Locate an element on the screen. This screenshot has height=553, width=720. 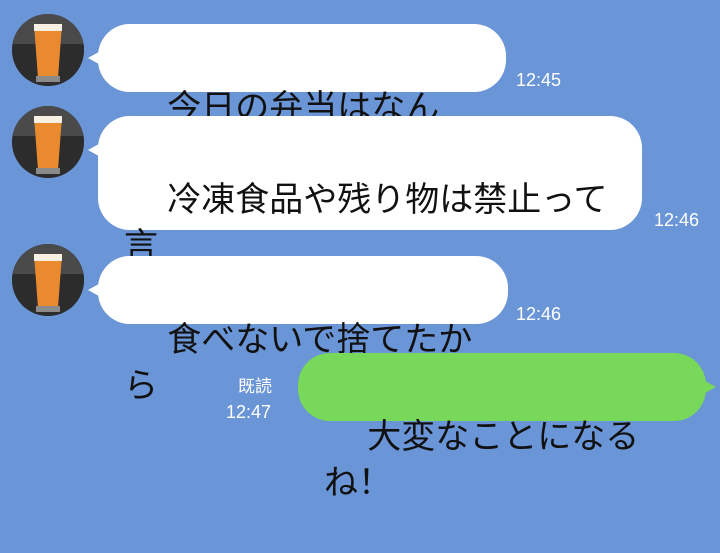
read-receipt: 既読 is located at coordinates (255, 387).